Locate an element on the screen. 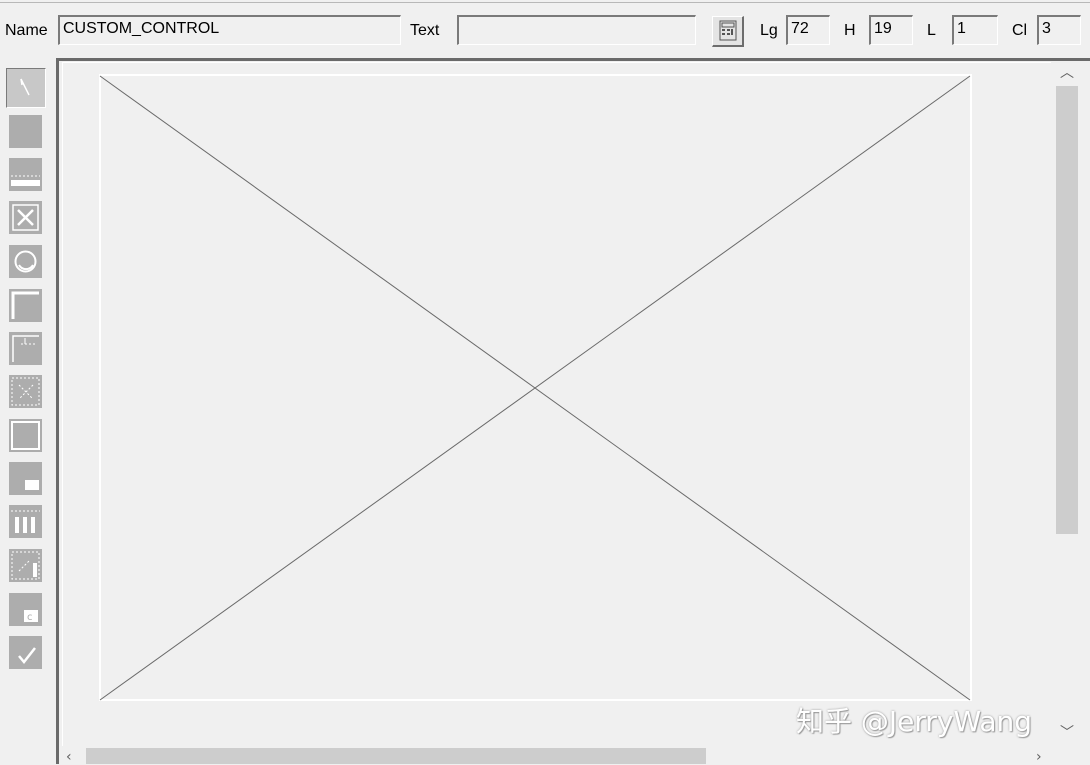 The width and height of the screenshot is (1090, 765). horizontal-scrollbar: ‹ › is located at coordinates (556, 755).